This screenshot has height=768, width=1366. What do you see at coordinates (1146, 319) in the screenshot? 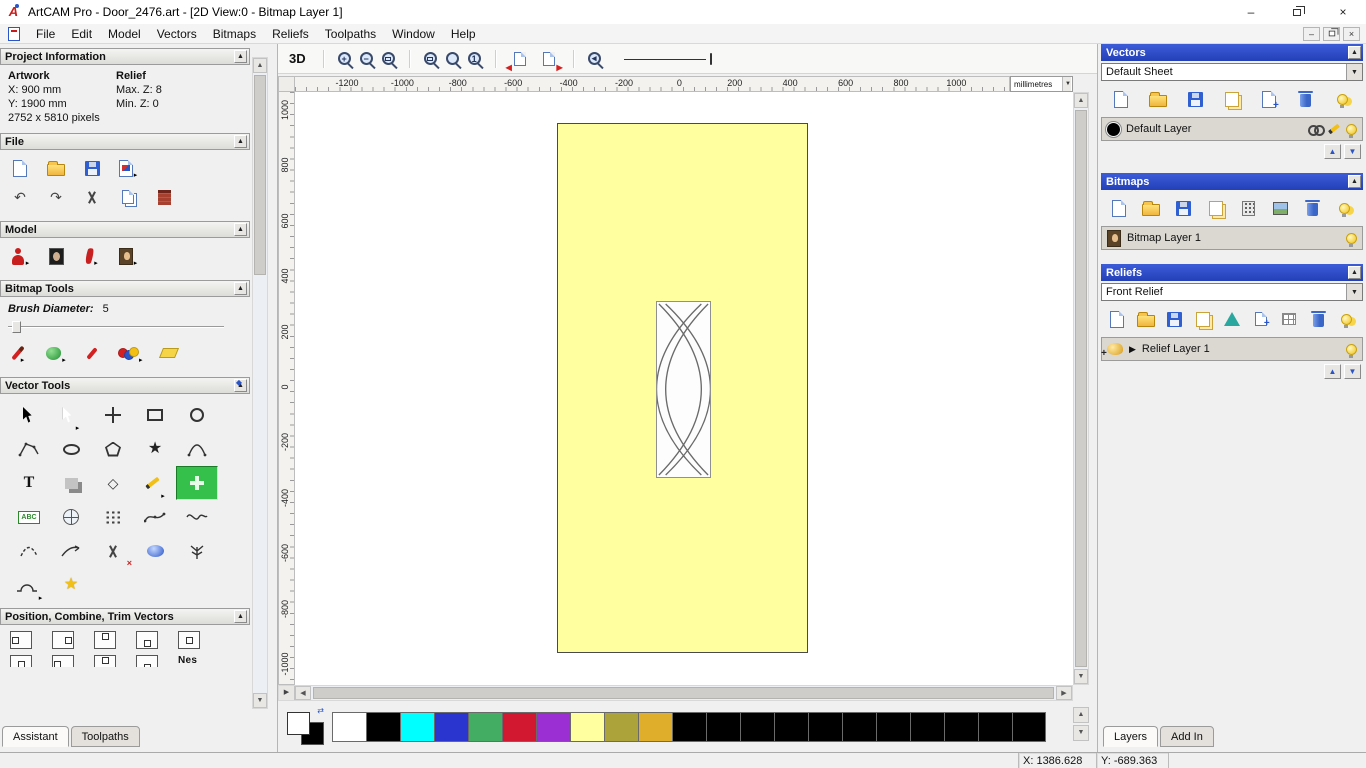
I see `open-relief-layer-icon` at bounding box center [1146, 319].